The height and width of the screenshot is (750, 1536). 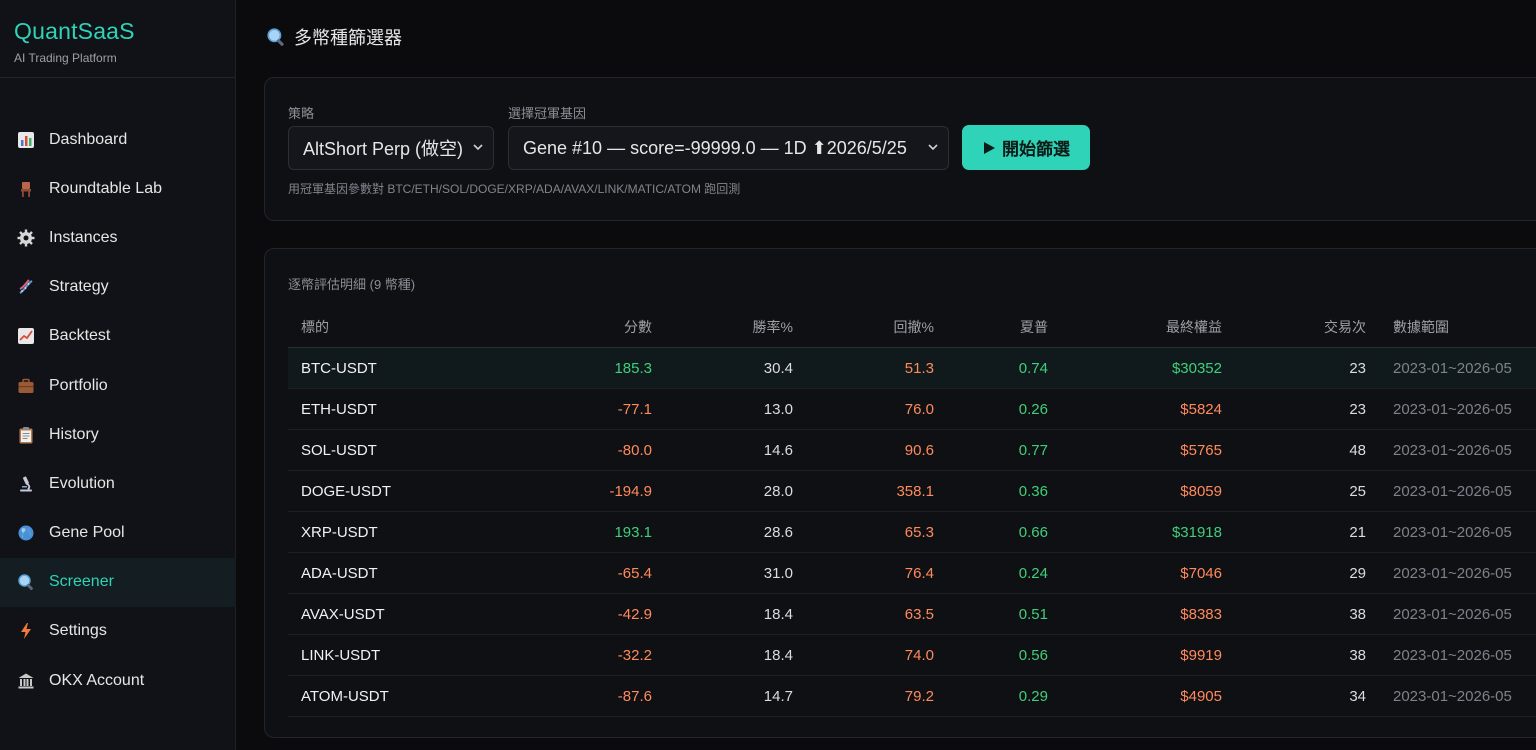 What do you see at coordinates (991, 696) in the screenshot?
I see `cell-sharpe: 0.29` at bounding box center [991, 696].